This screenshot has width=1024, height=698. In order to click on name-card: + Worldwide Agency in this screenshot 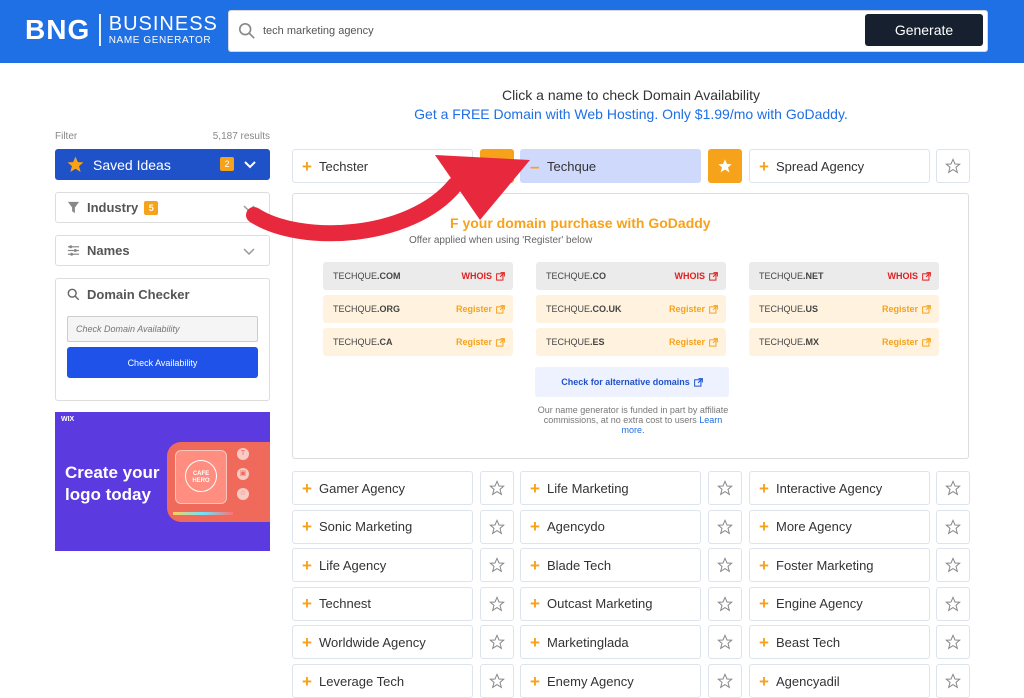, I will do `click(382, 642)`.